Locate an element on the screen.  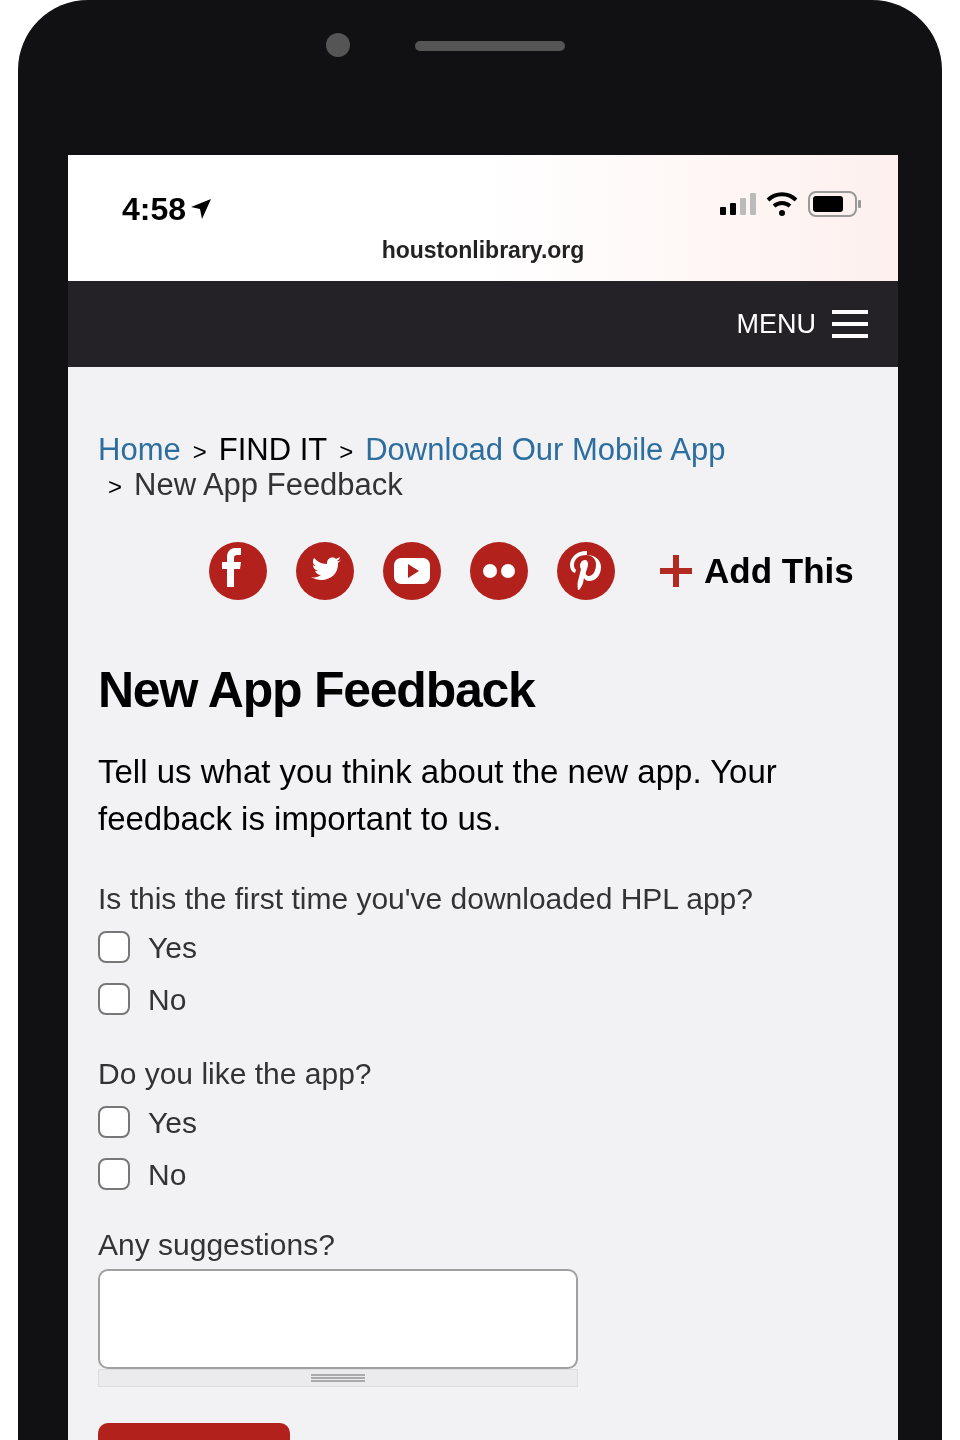
location-arrow-icon is located at coordinates (201, 209).